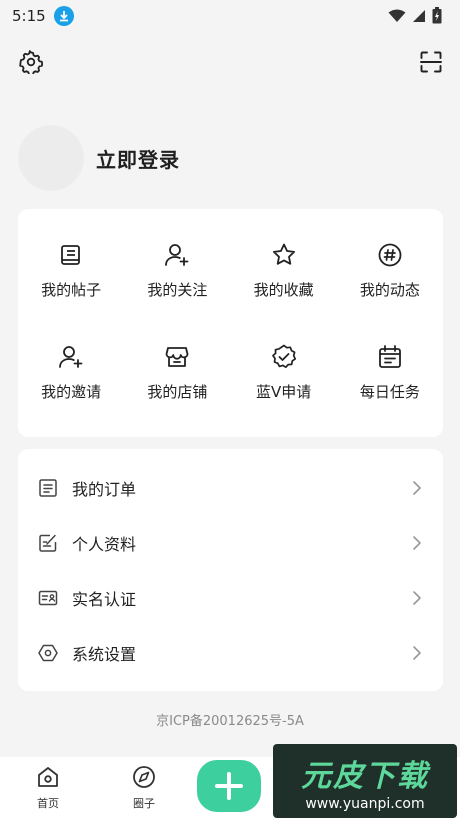 Image resolution: width=460 pixels, height=818 pixels. I want to click on verified-badge-icon, so click(283, 356).